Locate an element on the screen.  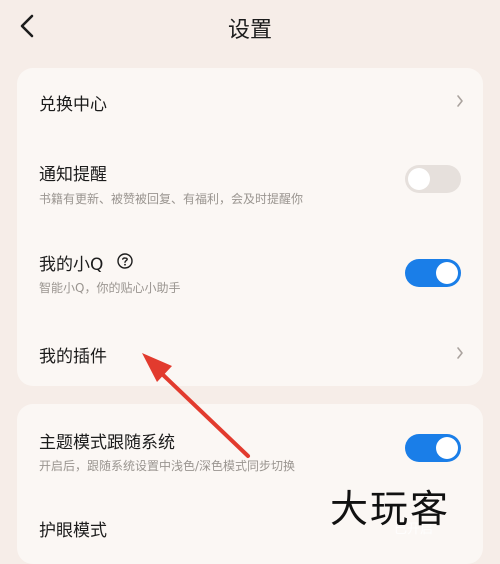
row-my-little-q: 我的小Q 智能小Q，你的贴心小助手 is located at coordinates (250, 275).